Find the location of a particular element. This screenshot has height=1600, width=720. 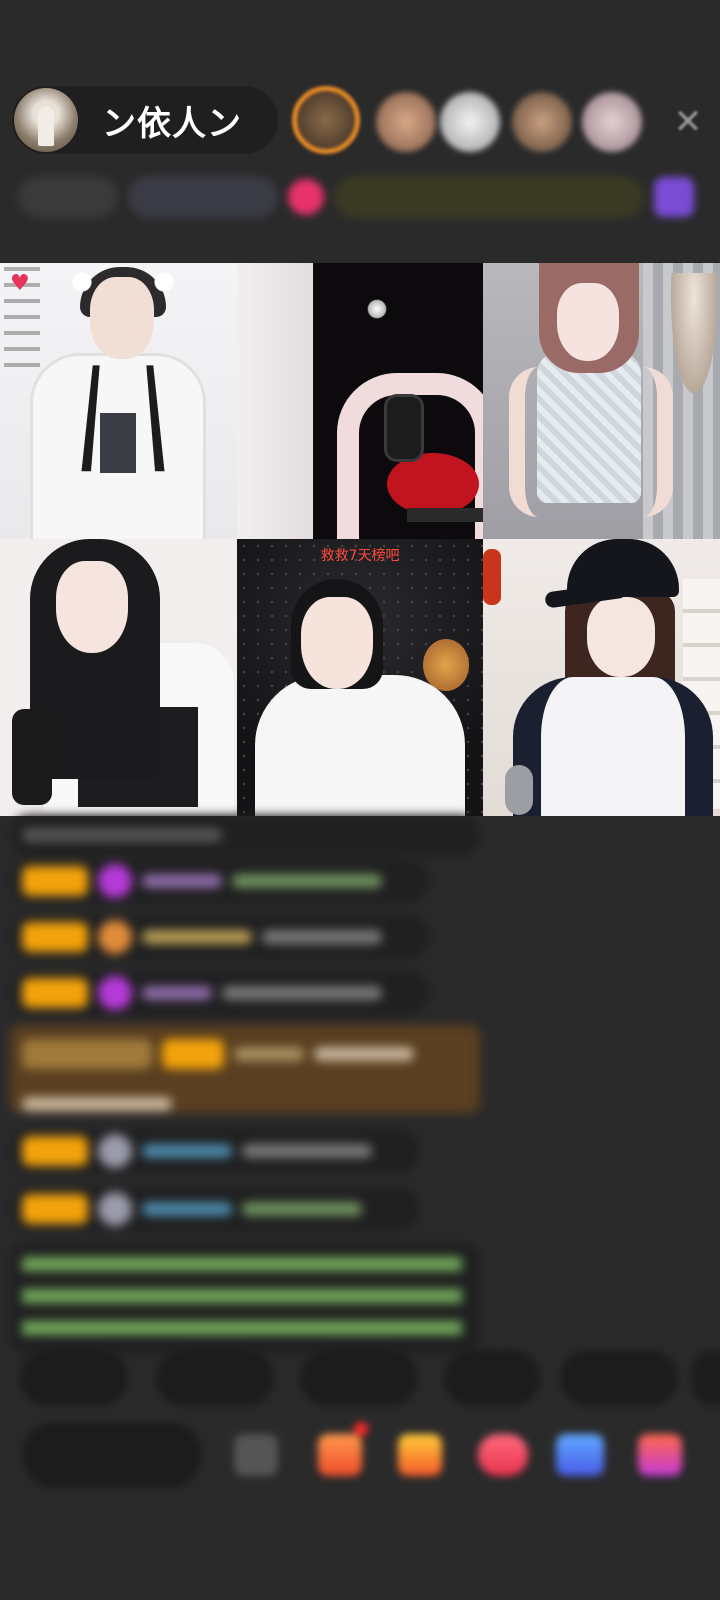

heart-icon is located at coordinates (503, 1455).